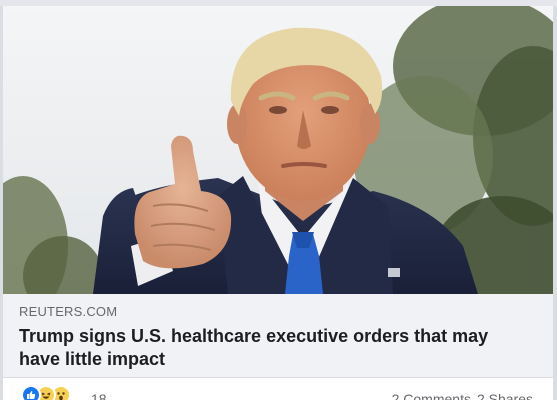 This screenshot has height=400, width=557. What do you see at coordinates (431, 395) in the screenshot?
I see `comments-count: 2 Comments` at bounding box center [431, 395].